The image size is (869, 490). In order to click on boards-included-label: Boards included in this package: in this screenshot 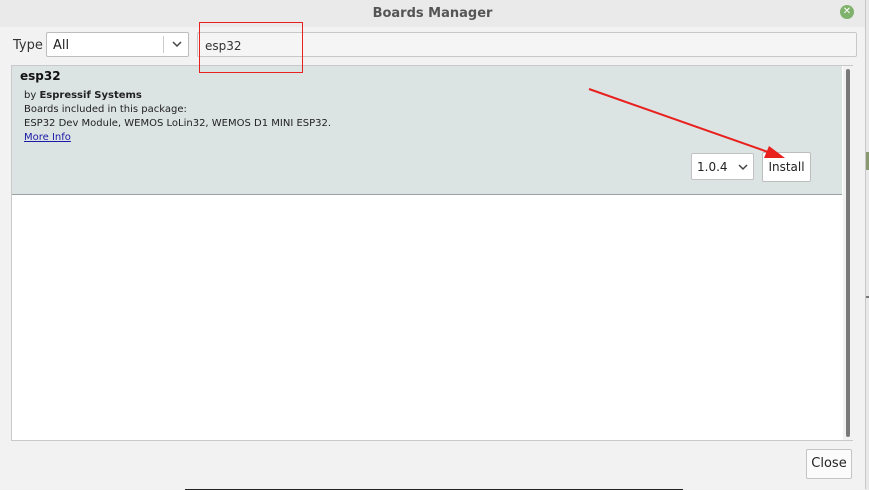, I will do `click(105, 109)`.